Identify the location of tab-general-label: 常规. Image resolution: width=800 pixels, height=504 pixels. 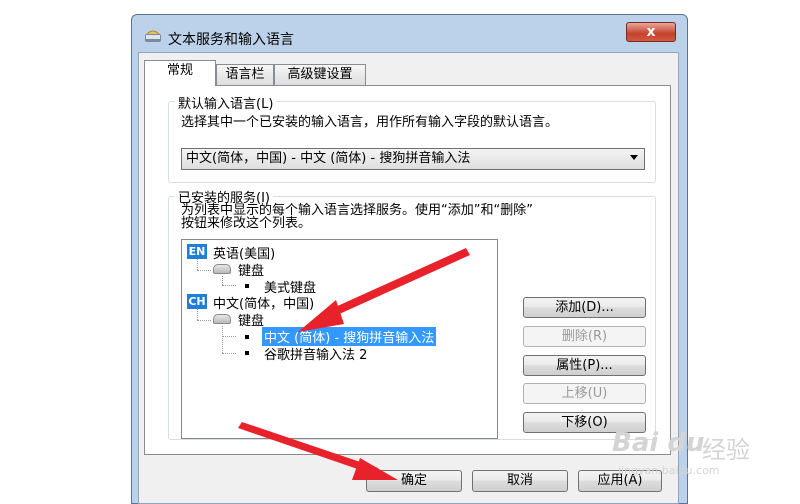
(179, 70).